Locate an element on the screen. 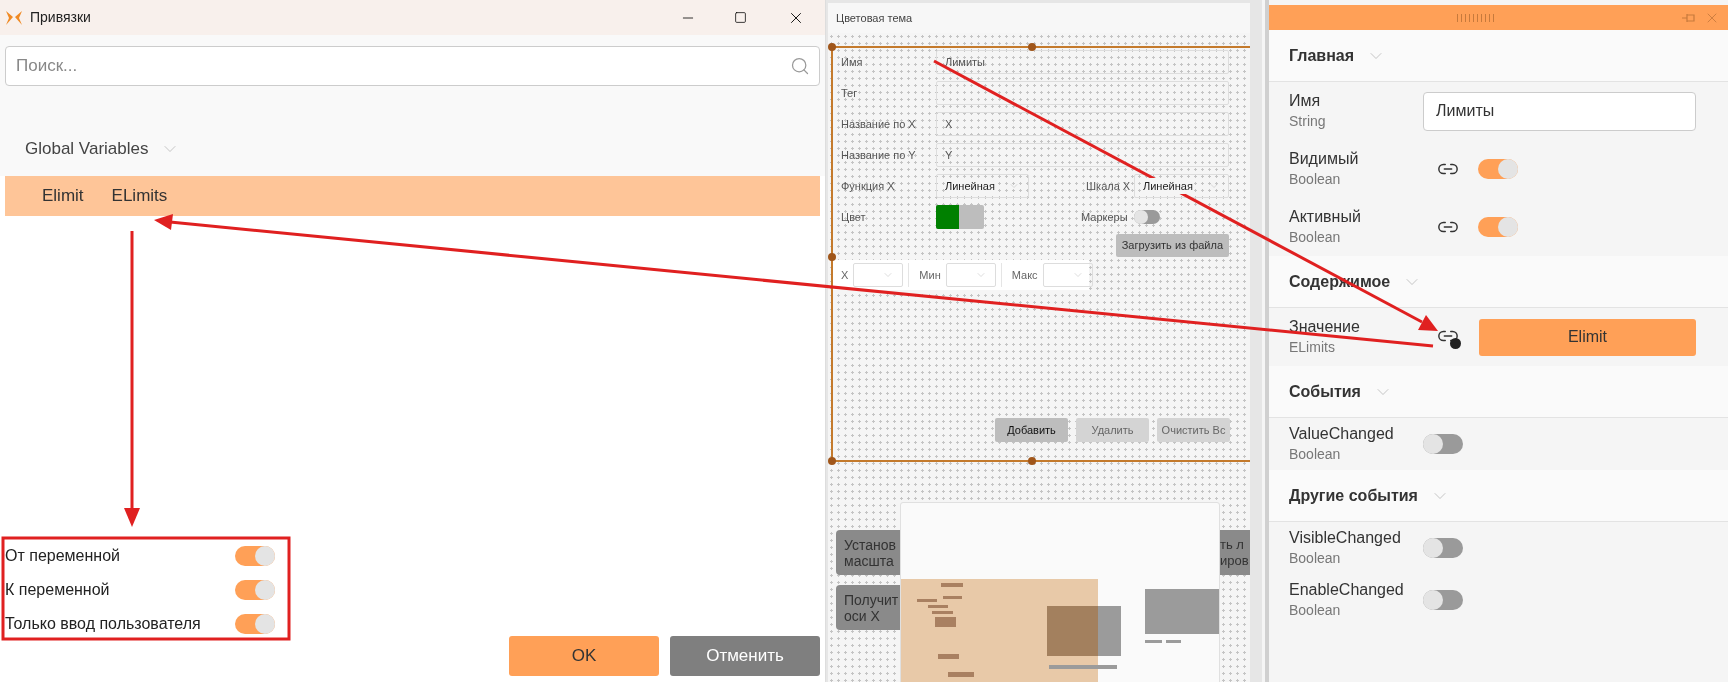 The image size is (1728, 682). property-type: String is located at coordinates (1308, 121).